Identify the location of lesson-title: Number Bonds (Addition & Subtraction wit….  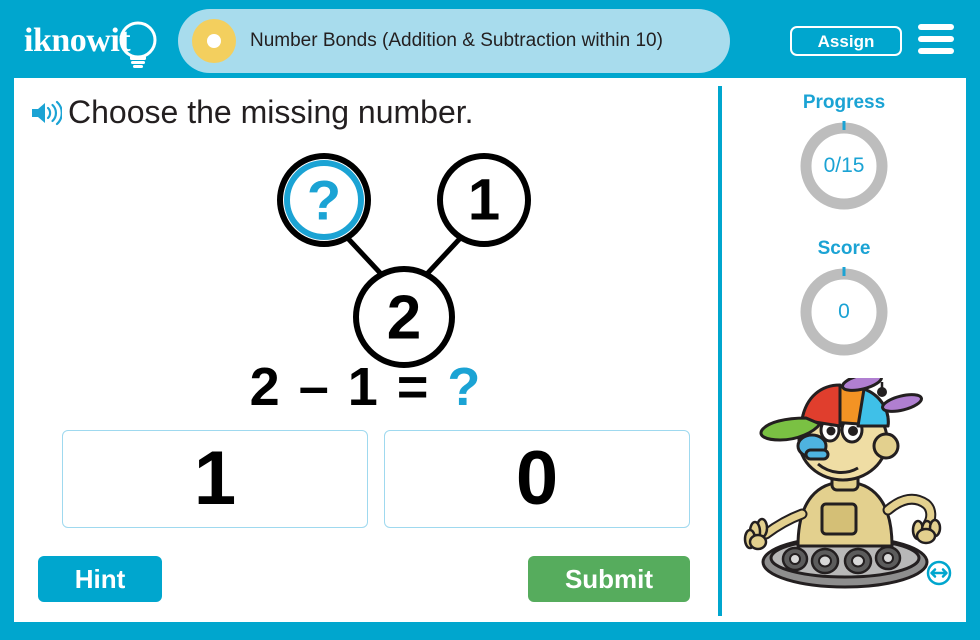
(456, 40).